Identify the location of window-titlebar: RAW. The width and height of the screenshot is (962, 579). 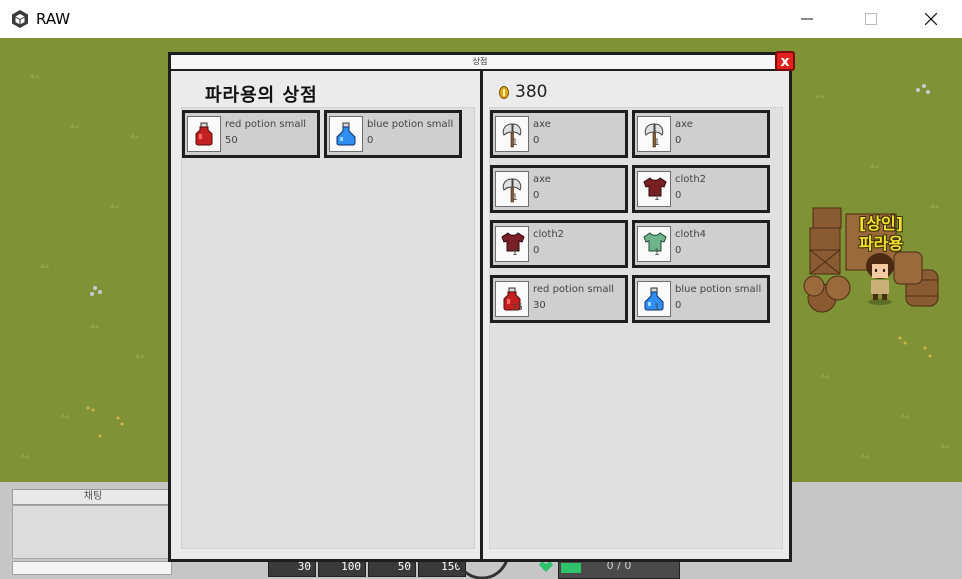
(481, 19).